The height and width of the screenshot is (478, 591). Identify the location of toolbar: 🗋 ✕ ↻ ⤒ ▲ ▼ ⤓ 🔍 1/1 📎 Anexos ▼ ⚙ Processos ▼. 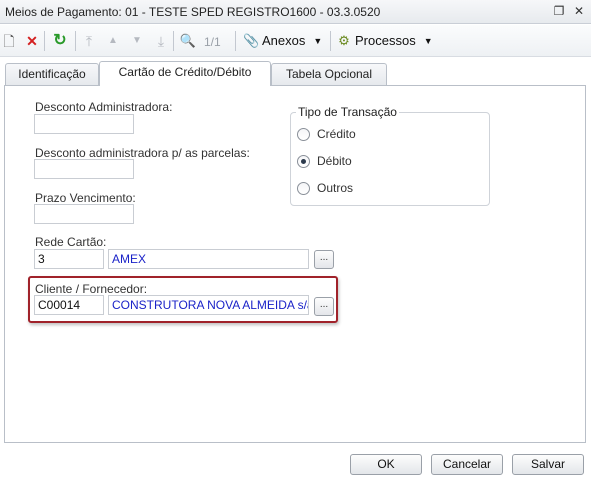
(295, 41).